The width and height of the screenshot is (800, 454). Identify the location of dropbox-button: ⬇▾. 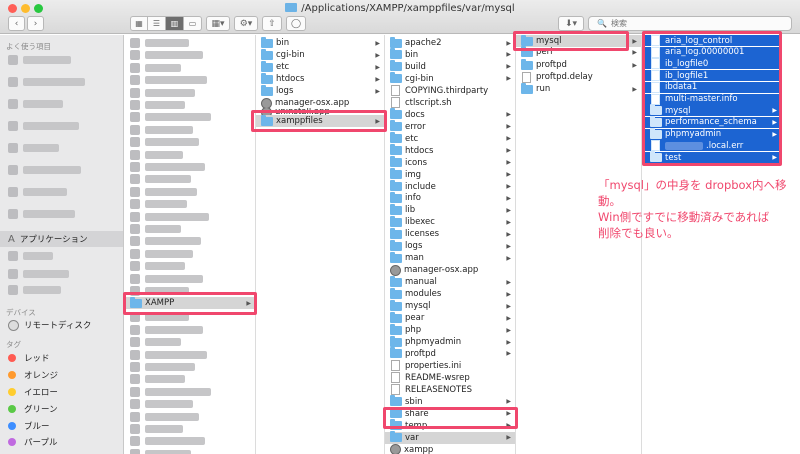
(571, 23).